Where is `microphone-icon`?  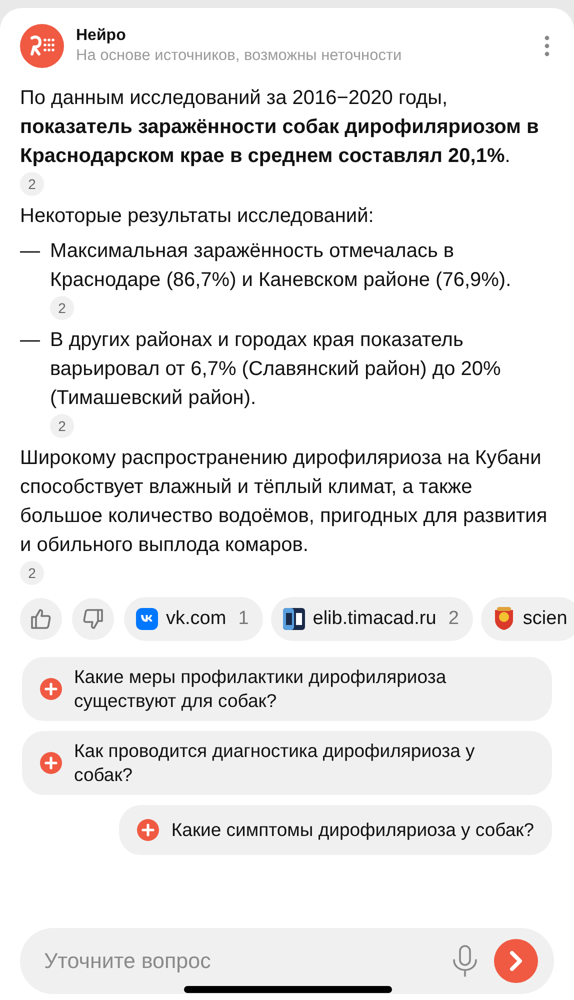
microphone-icon is located at coordinates (465, 961).